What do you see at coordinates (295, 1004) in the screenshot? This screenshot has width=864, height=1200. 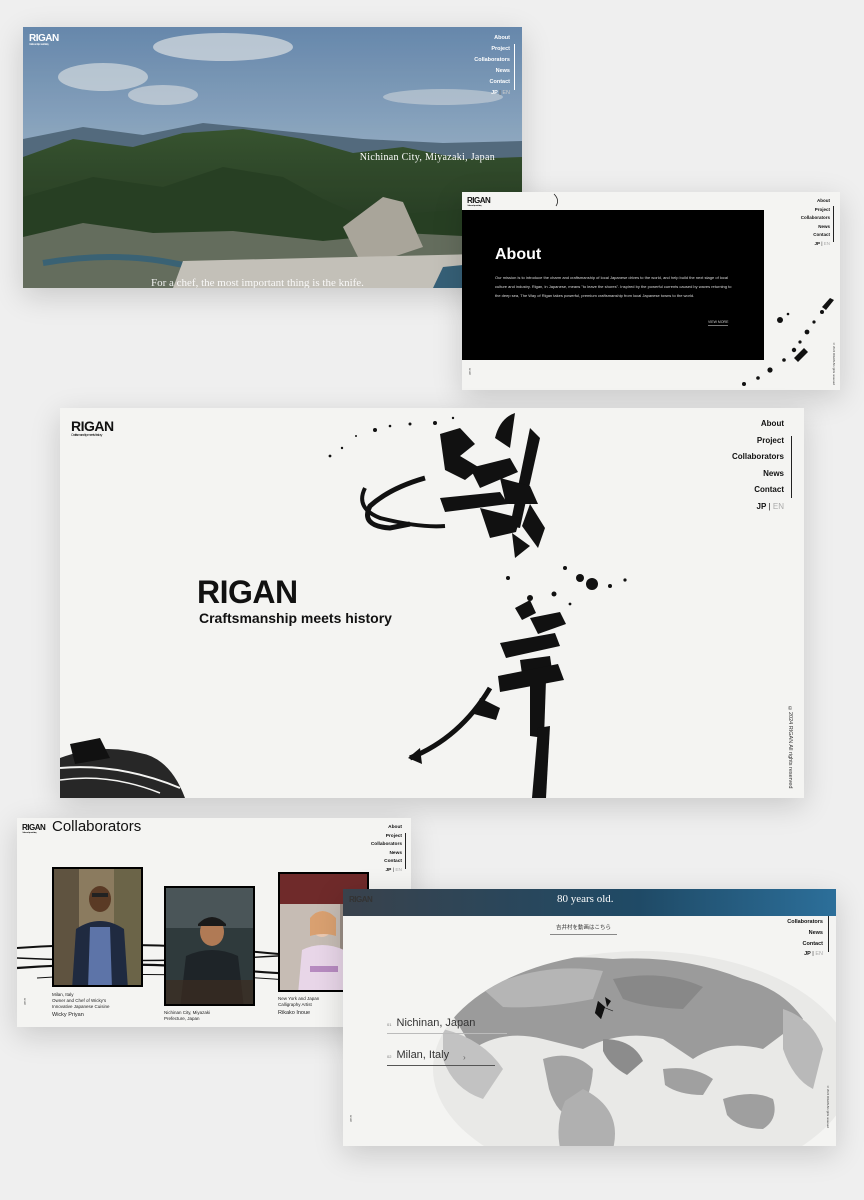 I see `collaborator-role: Calligraphy Artist` at bounding box center [295, 1004].